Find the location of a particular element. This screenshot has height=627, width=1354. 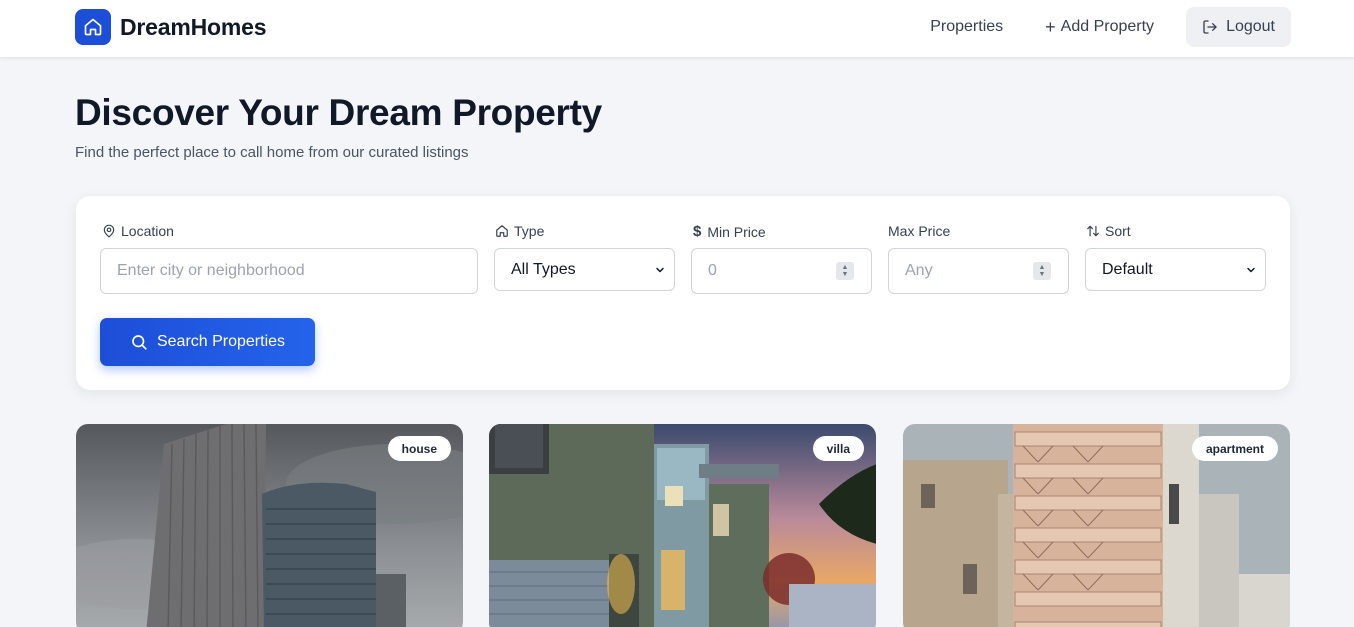

search-icon is located at coordinates (139, 342).